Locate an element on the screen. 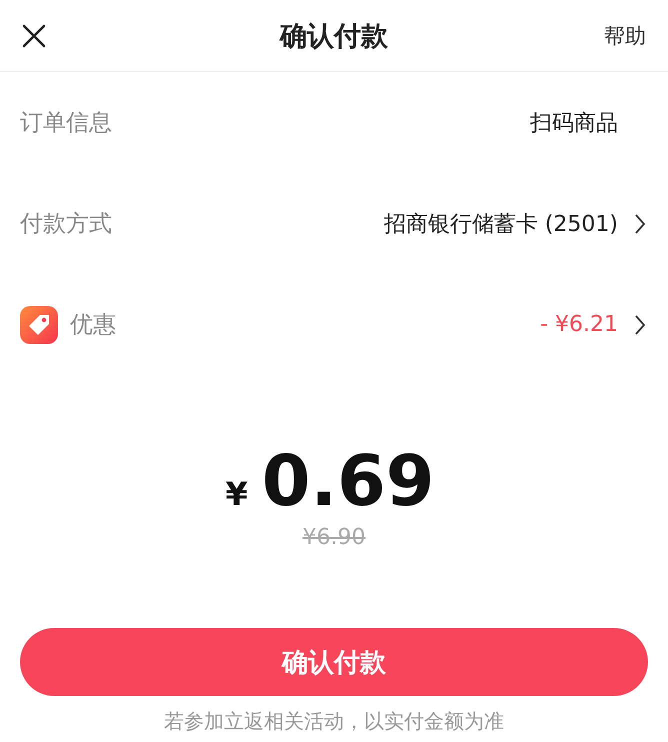 This screenshot has width=668, height=742. row-label: 订单信息 is located at coordinates (66, 123).